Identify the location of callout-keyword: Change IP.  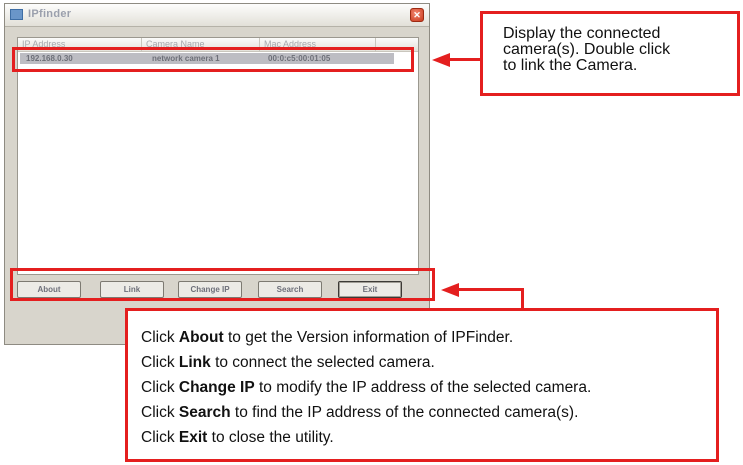
(216, 387).